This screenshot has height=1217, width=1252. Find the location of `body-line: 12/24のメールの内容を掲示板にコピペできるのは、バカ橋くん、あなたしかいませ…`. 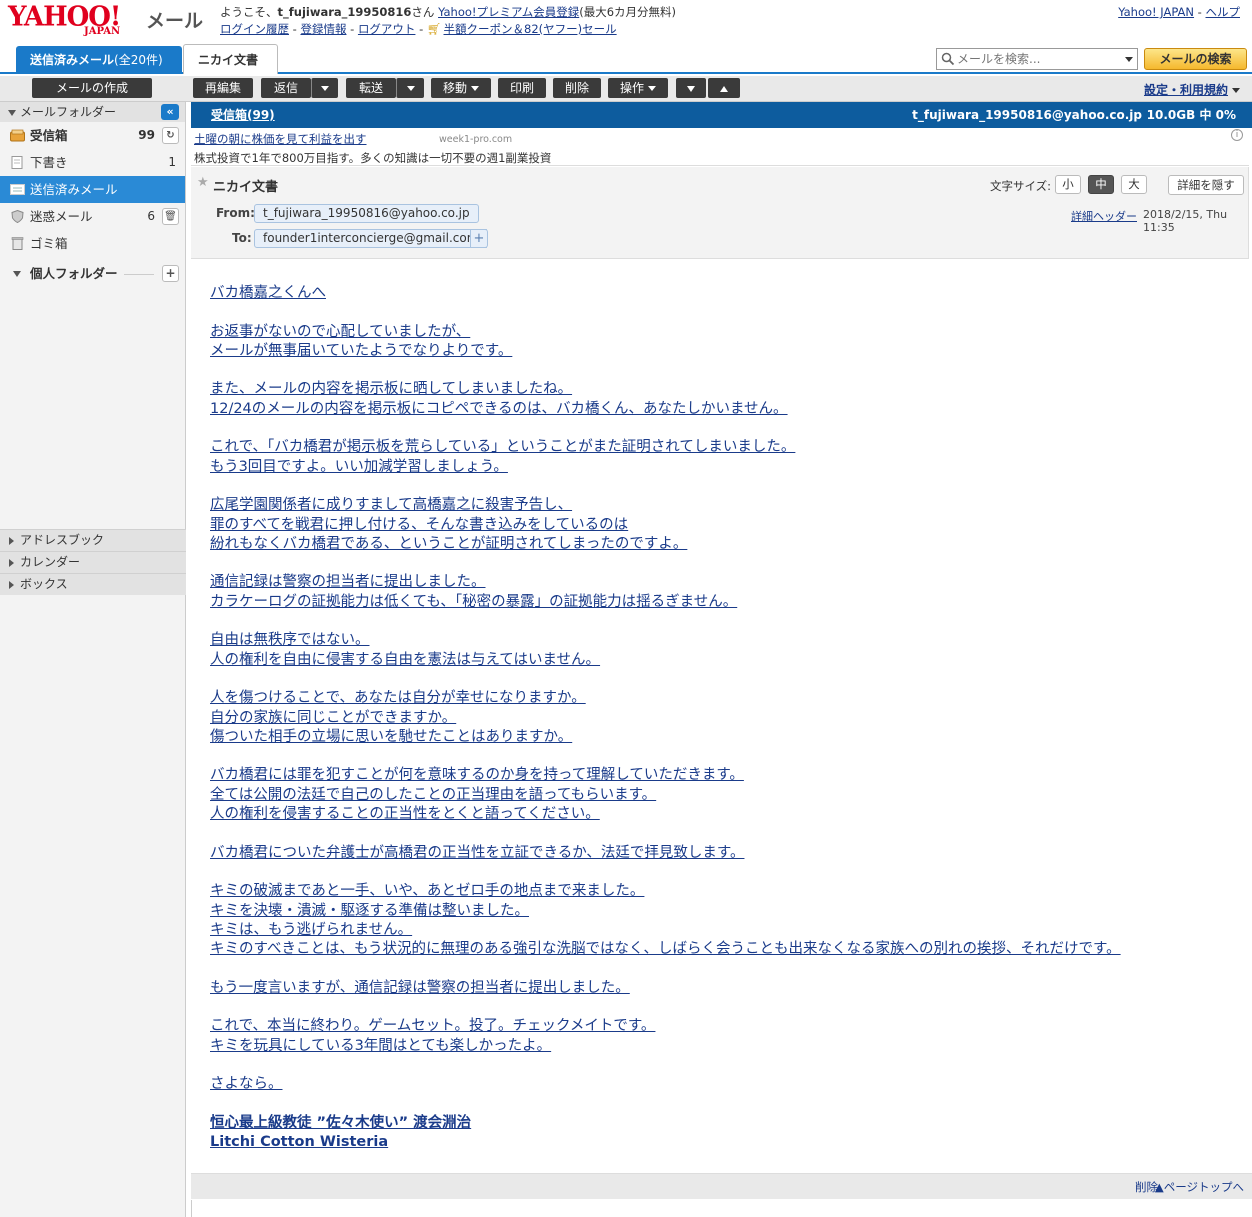

body-line: 12/24のメールの内容を掲示板にコピペできるのは、バカ橋くん、あなたしかいませ… is located at coordinates (499, 409).